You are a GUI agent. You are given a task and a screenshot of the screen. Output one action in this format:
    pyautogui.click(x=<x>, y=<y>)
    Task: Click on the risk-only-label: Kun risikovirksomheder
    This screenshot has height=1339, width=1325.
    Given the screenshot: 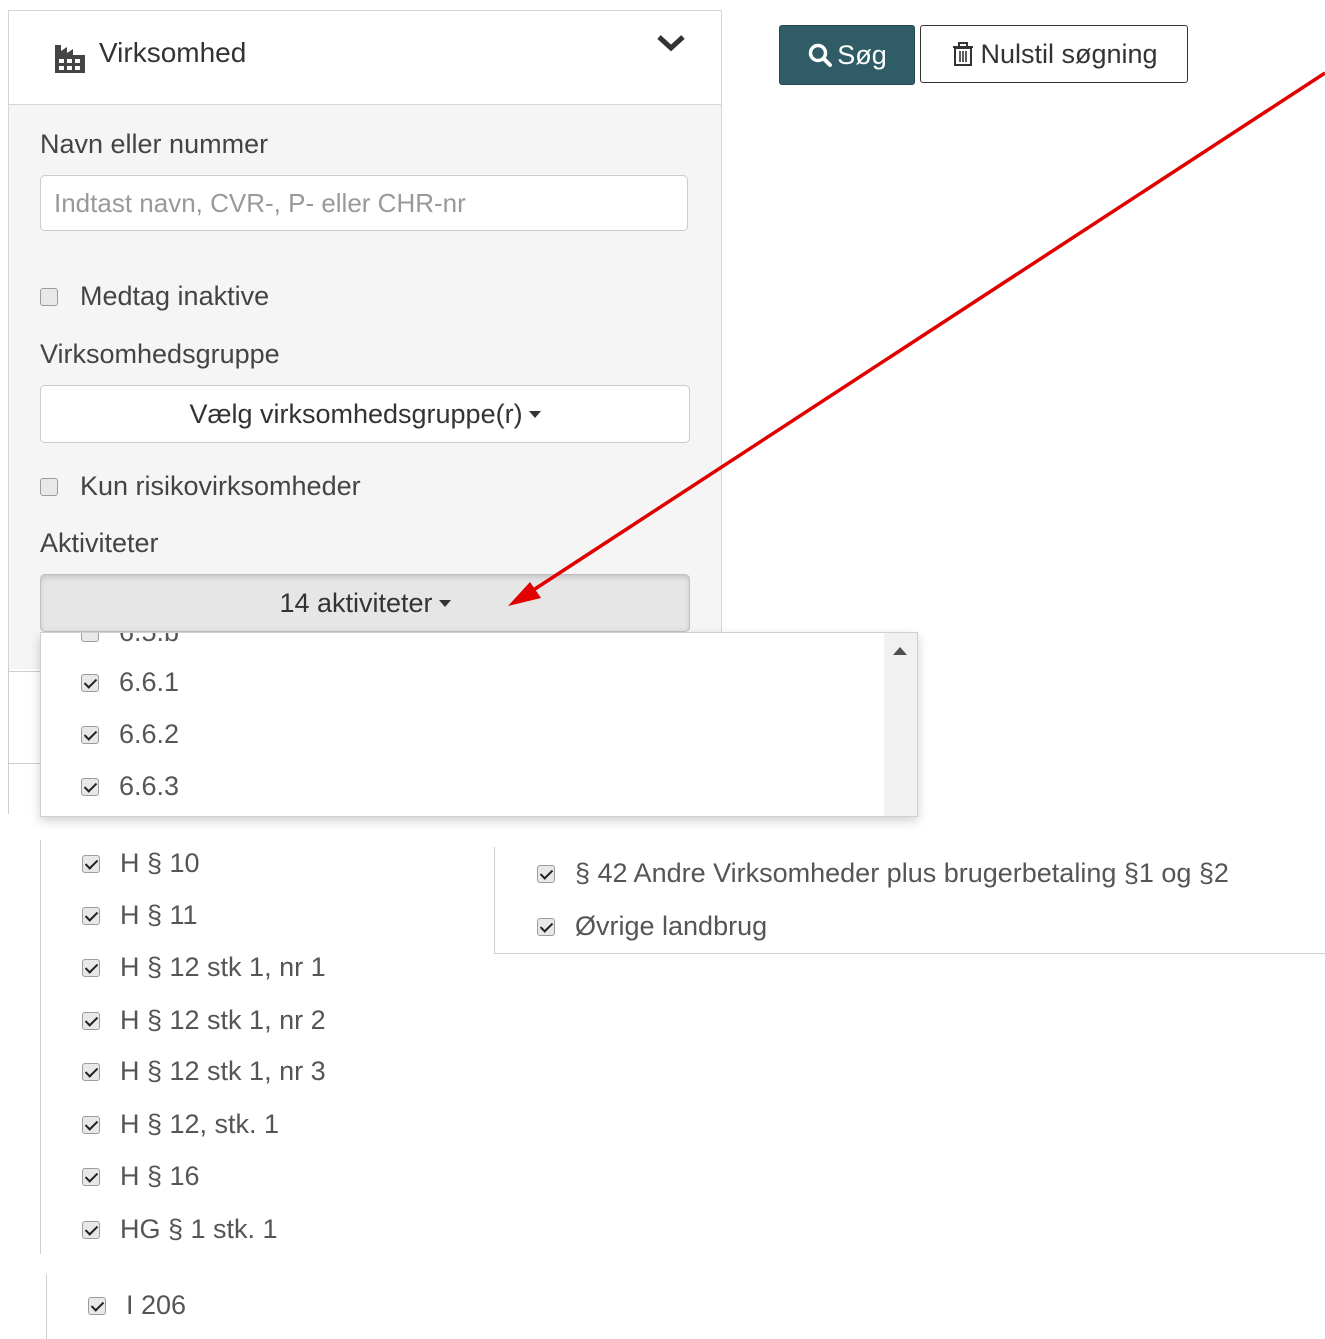 What is the action you would take?
    pyautogui.click(x=220, y=486)
    